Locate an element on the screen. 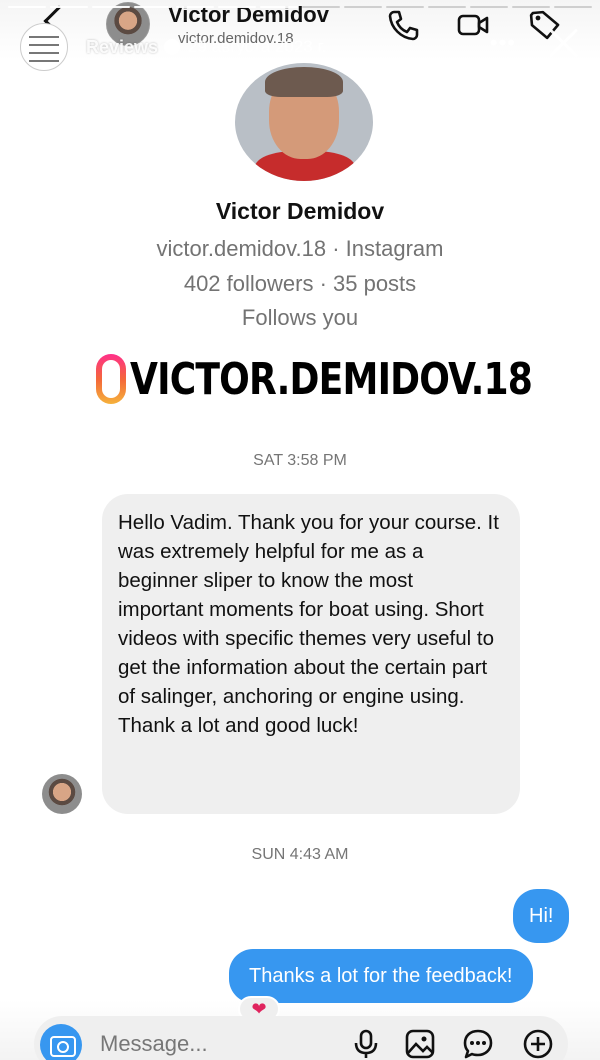  message-composer is located at coordinates (301, 1038).